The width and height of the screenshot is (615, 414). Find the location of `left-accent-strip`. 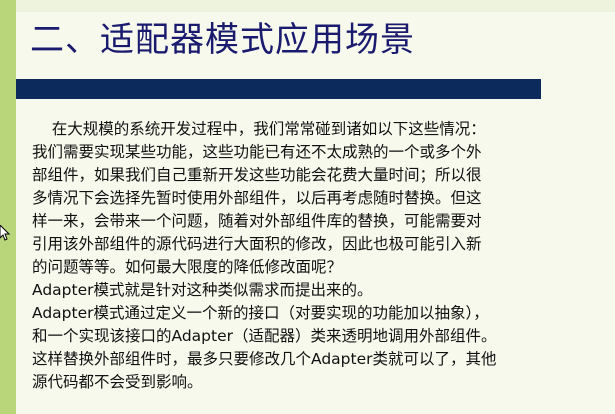

left-accent-strip is located at coordinates (8, 207).